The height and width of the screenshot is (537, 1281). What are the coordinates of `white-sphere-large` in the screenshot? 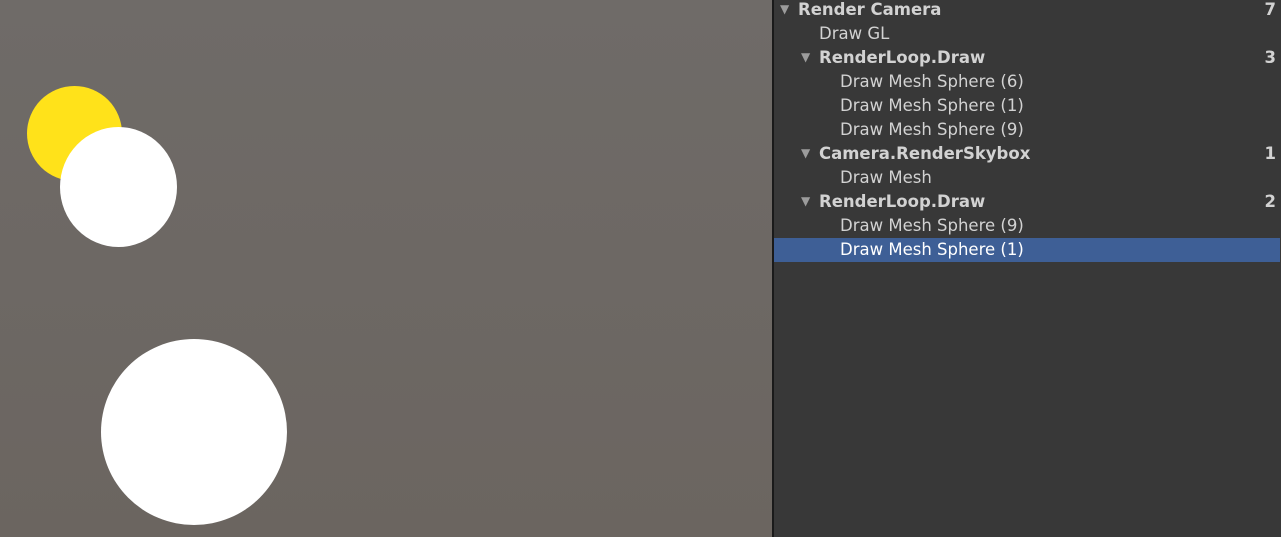 It's located at (194, 432).